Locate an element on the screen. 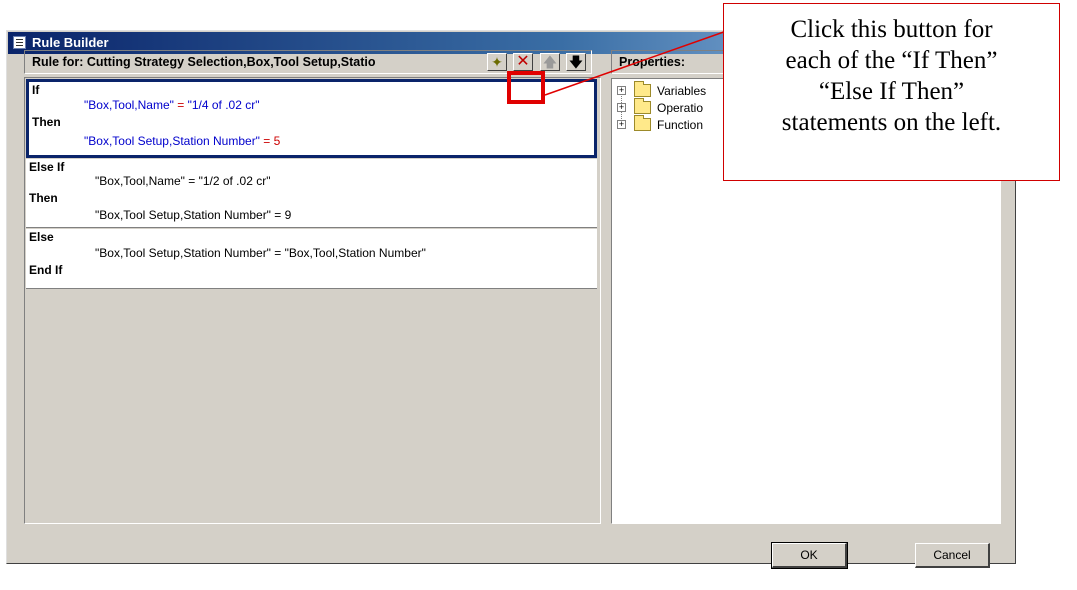 The height and width of the screenshot is (590, 1077). keyword-end-if: End If is located at coordinates (46, 270).